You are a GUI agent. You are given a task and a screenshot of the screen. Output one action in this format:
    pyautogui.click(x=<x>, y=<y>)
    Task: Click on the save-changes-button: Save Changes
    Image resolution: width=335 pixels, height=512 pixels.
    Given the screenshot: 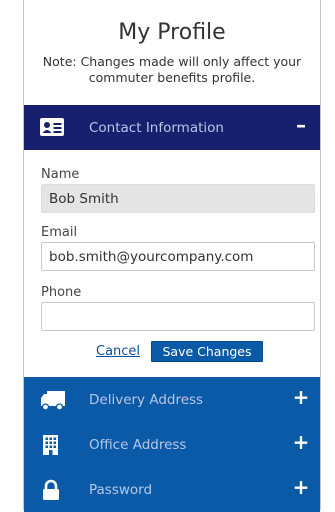 What is the action you would take?
    pyautogui.click(x=207, y=351)
    